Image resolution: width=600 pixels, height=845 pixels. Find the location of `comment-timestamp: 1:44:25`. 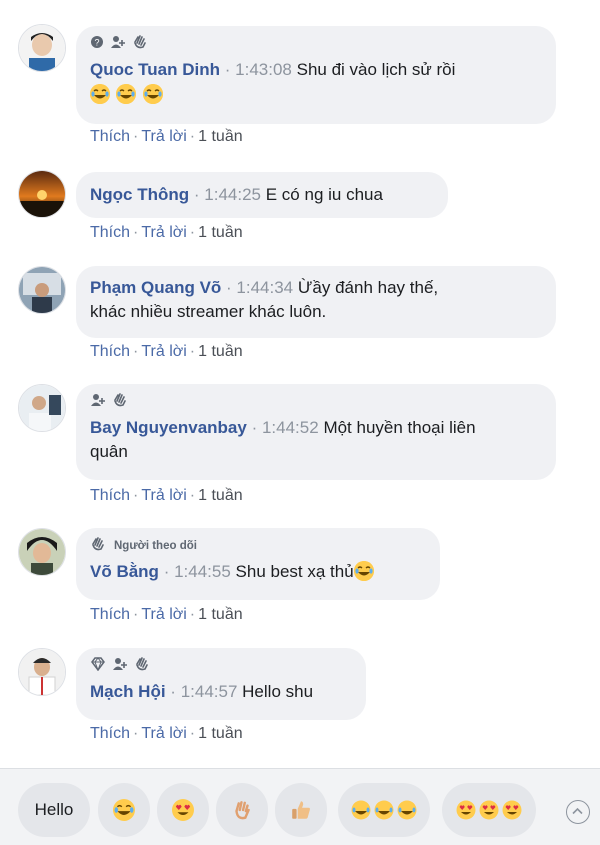

comment-timestamp: 1:44:25 is located at coordinates (232, 194).